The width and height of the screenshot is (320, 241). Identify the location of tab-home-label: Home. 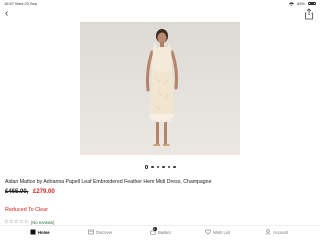
(44, 232).